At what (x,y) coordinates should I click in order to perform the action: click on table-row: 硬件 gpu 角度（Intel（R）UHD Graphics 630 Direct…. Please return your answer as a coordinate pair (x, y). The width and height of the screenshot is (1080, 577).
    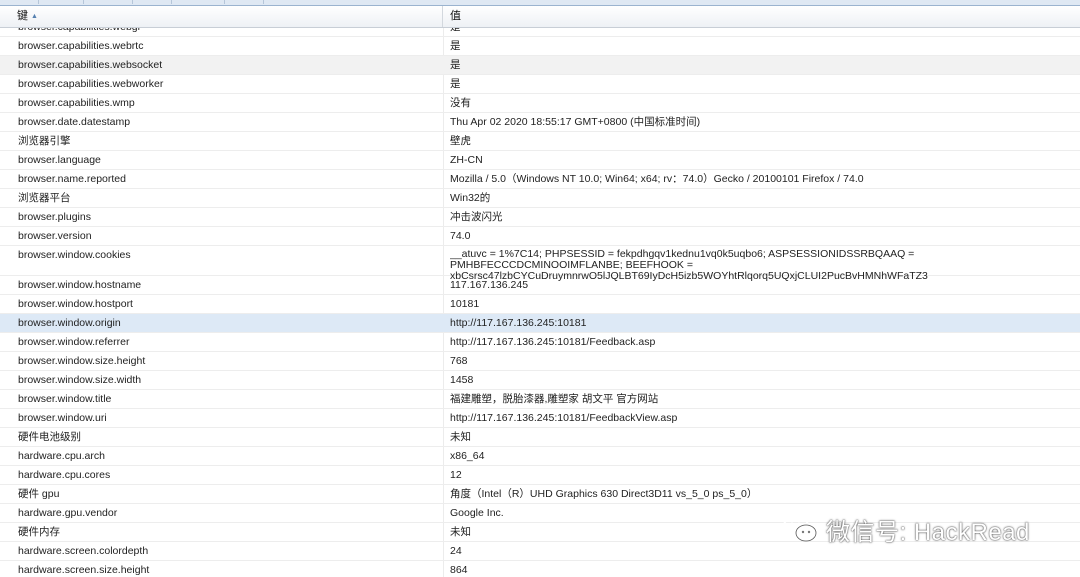
    Looking at the image, I should click on (540, 494).